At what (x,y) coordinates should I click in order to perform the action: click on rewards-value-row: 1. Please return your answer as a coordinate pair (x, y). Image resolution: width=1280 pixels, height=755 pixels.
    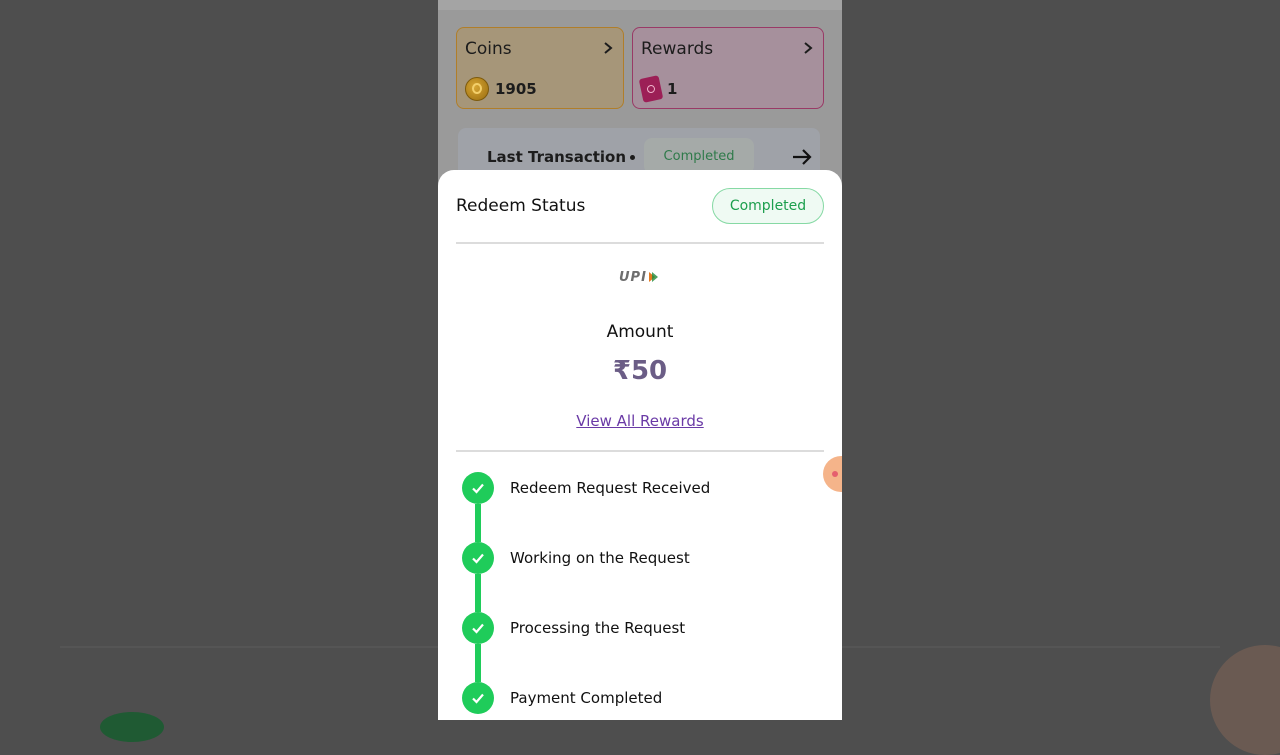
    Looking at the image, I should click on (658, 89).